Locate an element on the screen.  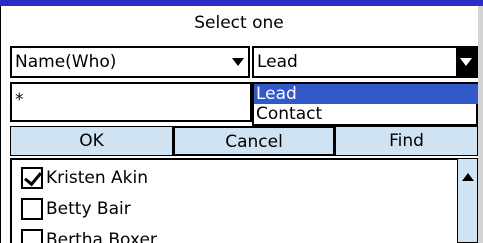
scroll-up-icon is located at coordinates (468, 177).